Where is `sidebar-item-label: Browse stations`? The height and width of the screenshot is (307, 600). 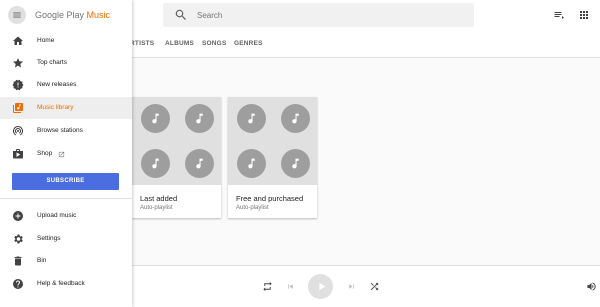
sidebar-item-label: Browse stations is located at coordinates (60, 130).